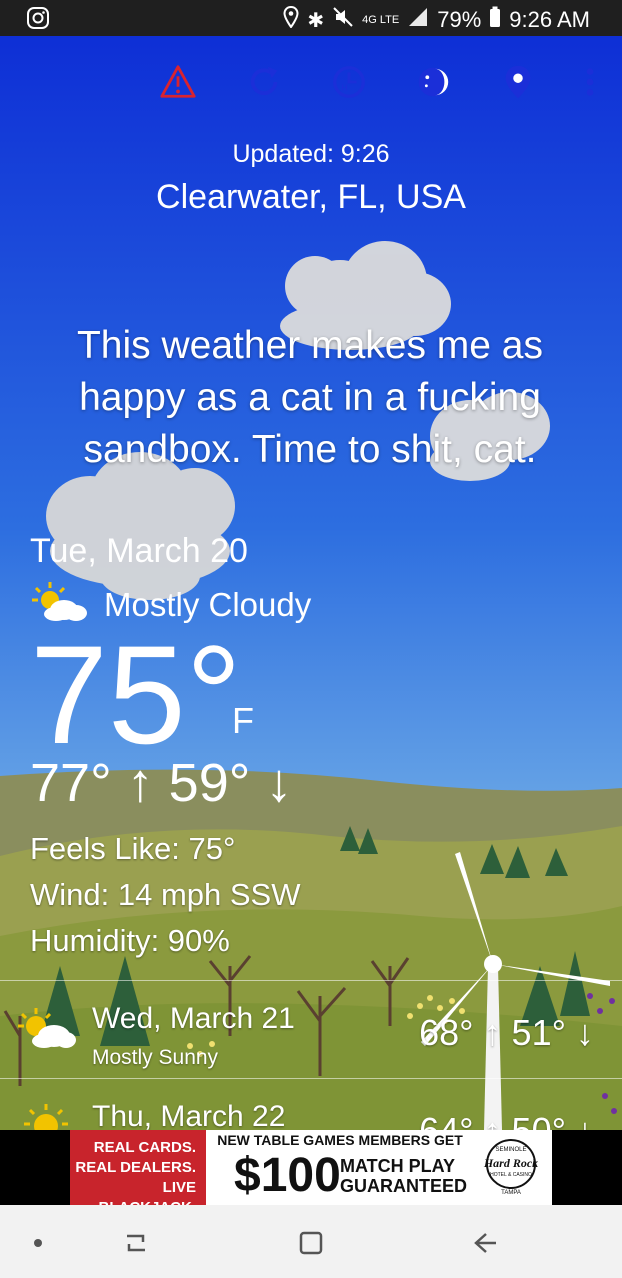  What do you see at coordinates (144, 1147) in the screenshot?
I see `ad-text: REAL CARDS.` at bounding box center [144, 1147].